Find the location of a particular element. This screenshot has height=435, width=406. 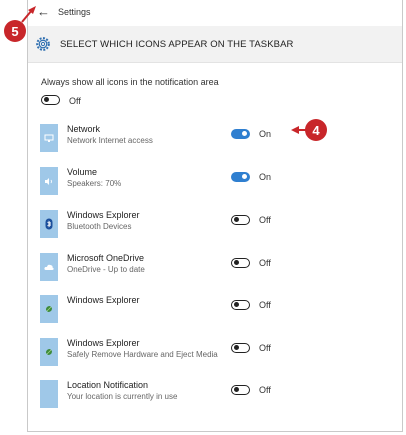

volume-toggle is located at coordinates (240, 177).